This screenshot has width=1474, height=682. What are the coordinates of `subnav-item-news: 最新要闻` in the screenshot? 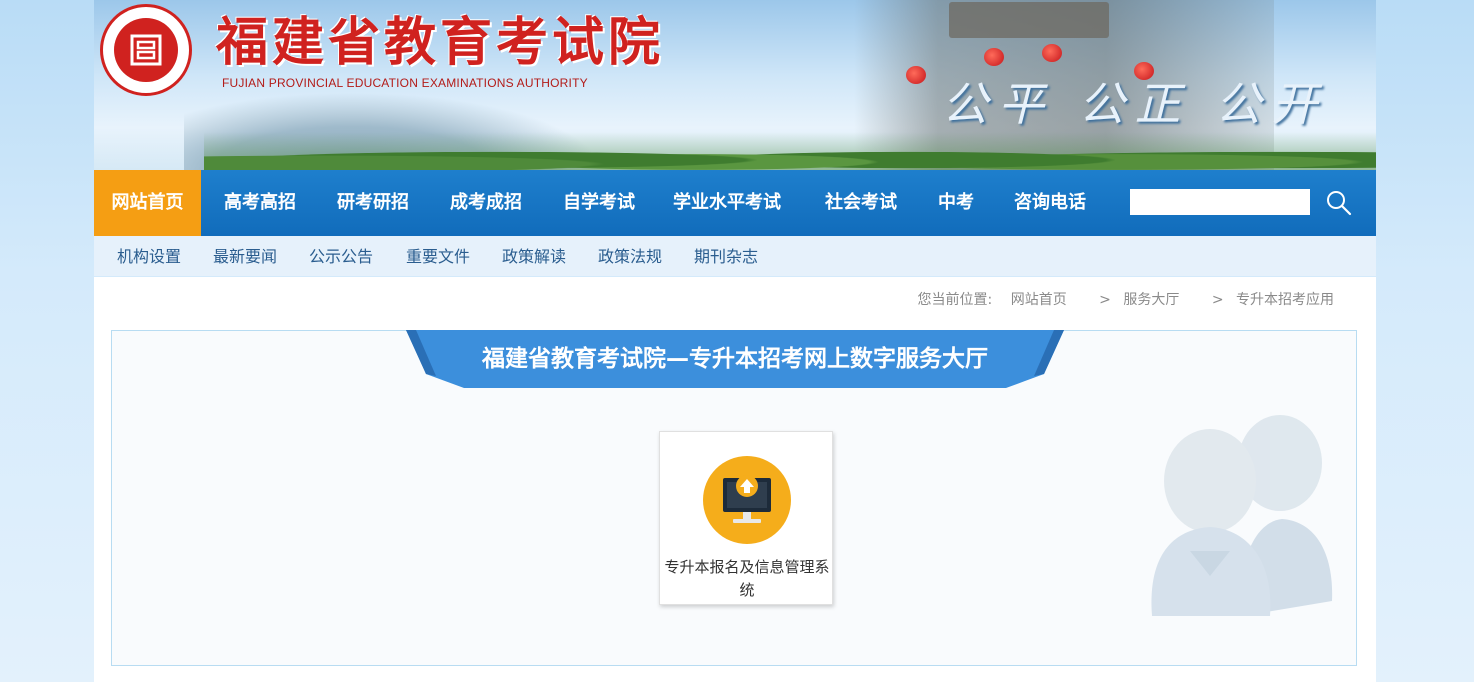 It's located at (245, 256).